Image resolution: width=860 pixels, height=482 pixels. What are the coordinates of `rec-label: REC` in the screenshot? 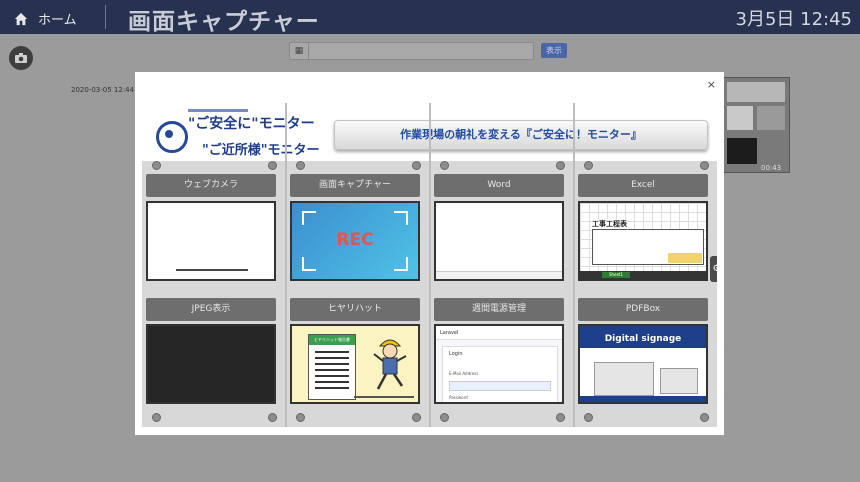 It's located at (355, 240).